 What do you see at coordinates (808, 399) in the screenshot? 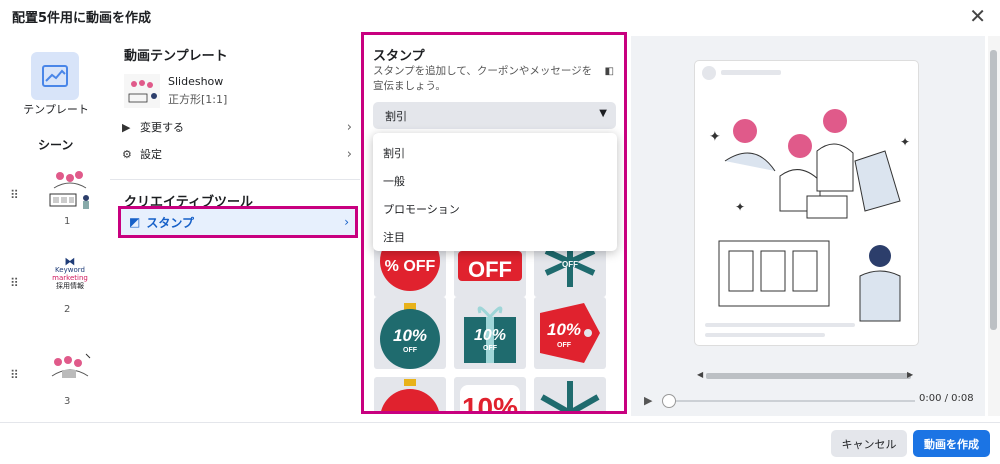
I see `playback-controls: ▶ 0:00 / 0:08` at bounding box center [808, 399].